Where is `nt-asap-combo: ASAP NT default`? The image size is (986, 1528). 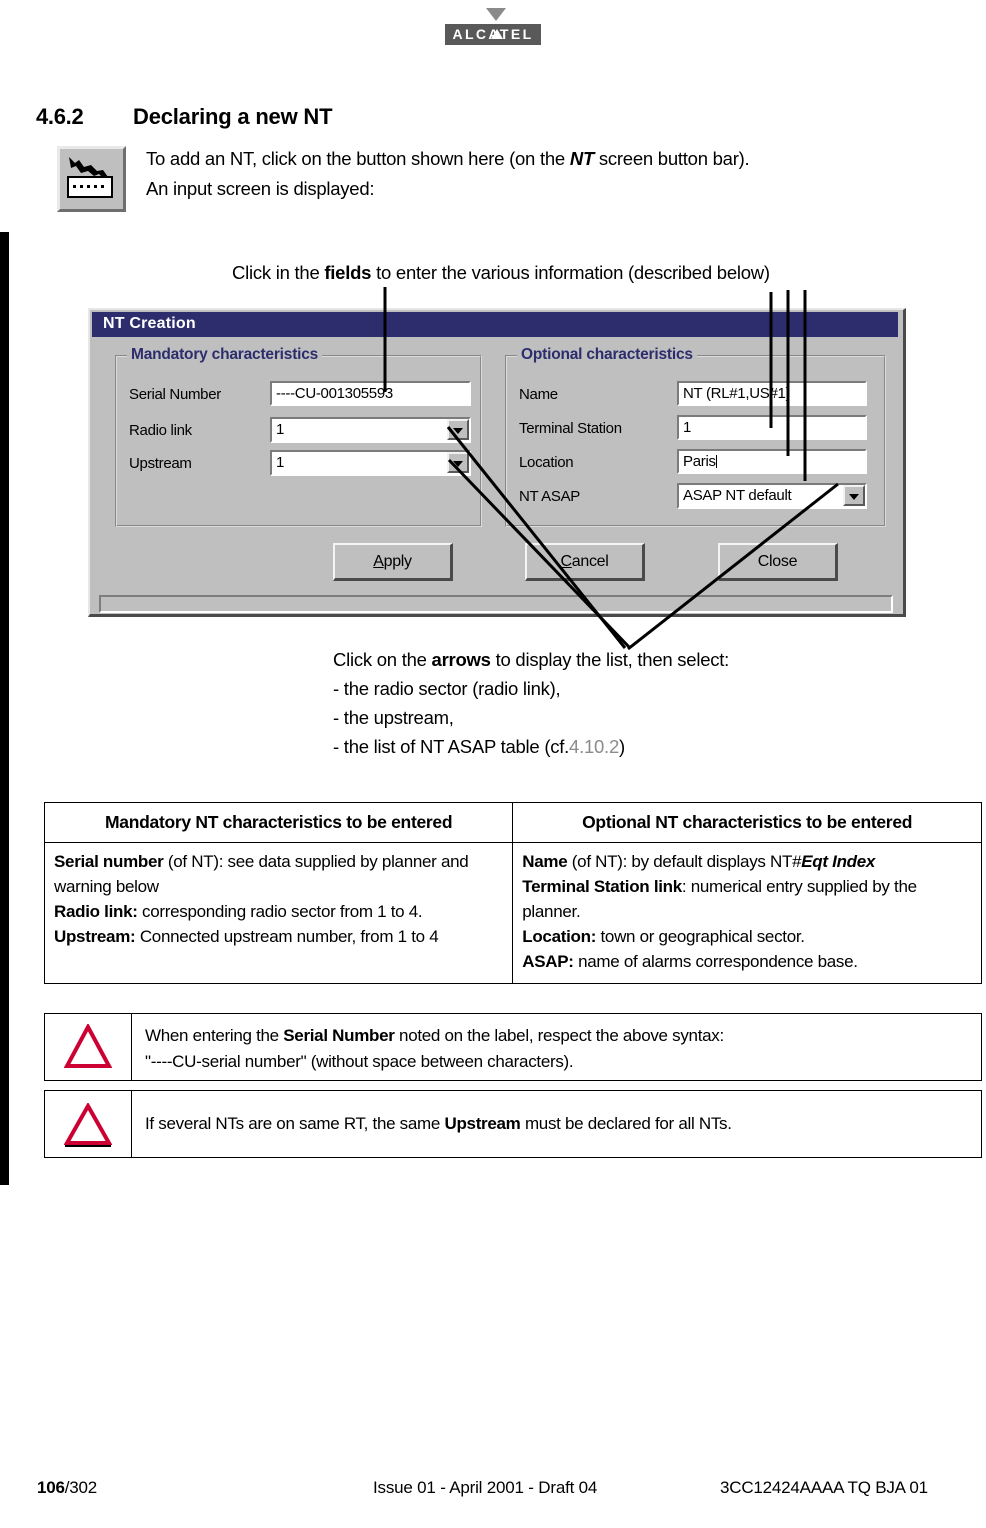
nt-asap-combo: ASAP NT default is located at coordinates (772, 496).